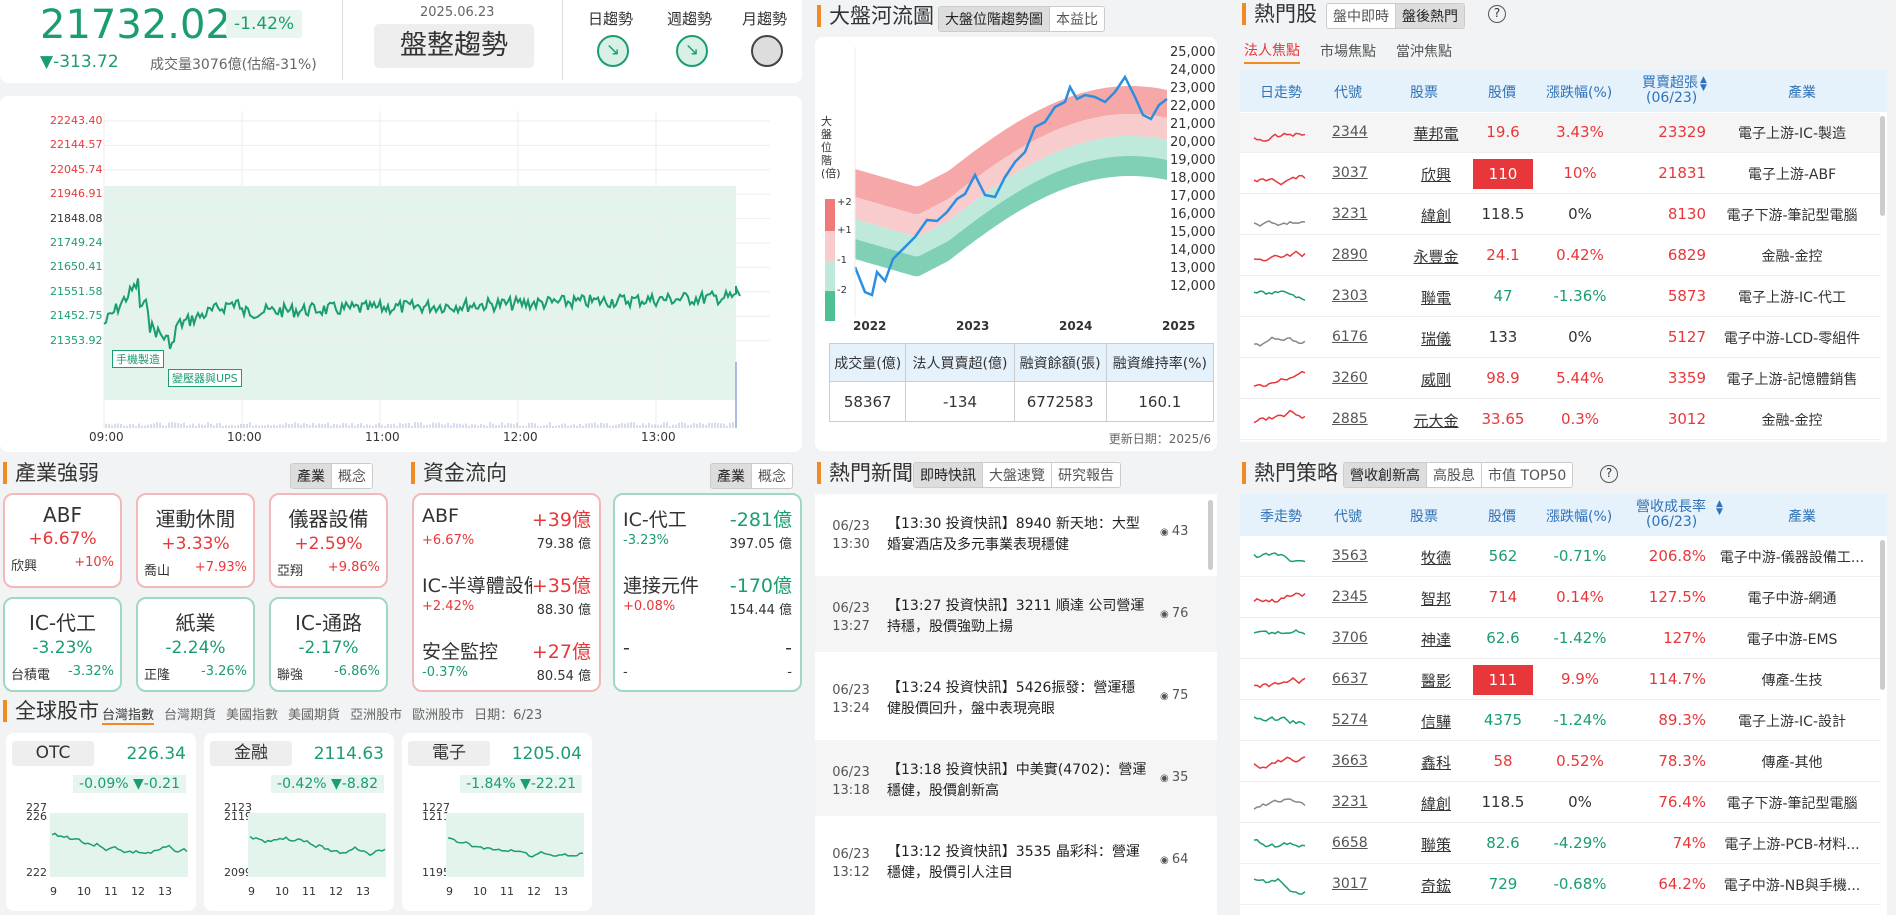 The image size is (1896, 915). Describe the element at coordinates (1350, 597) in the screenshot. I see `stock-code: 2345` at that location.